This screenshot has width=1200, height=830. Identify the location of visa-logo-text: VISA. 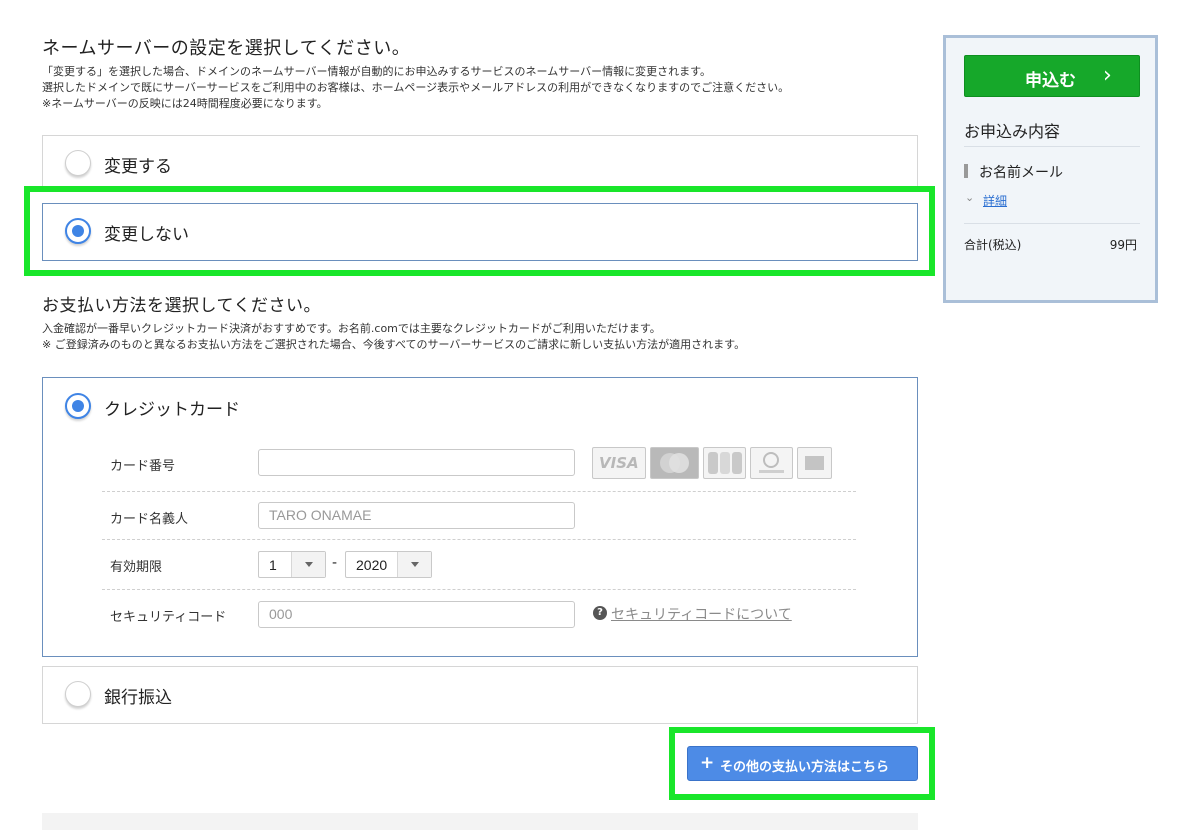
(619, 463).